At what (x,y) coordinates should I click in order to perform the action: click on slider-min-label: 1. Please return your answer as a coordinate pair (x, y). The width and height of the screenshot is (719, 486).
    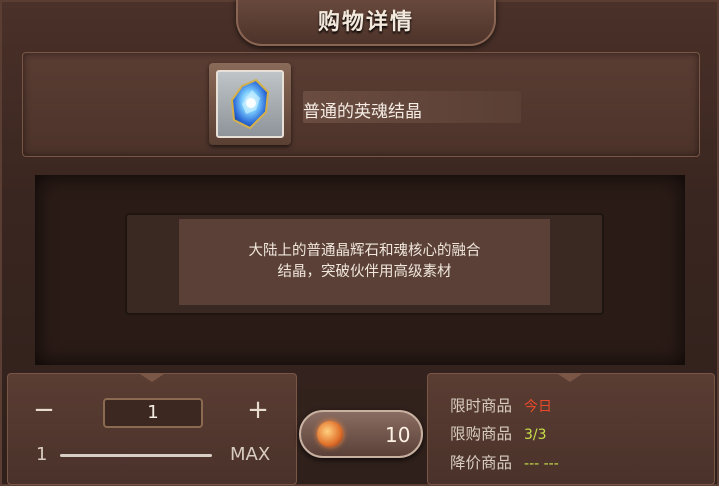
    Looking at the image, I should click on (42, 454).